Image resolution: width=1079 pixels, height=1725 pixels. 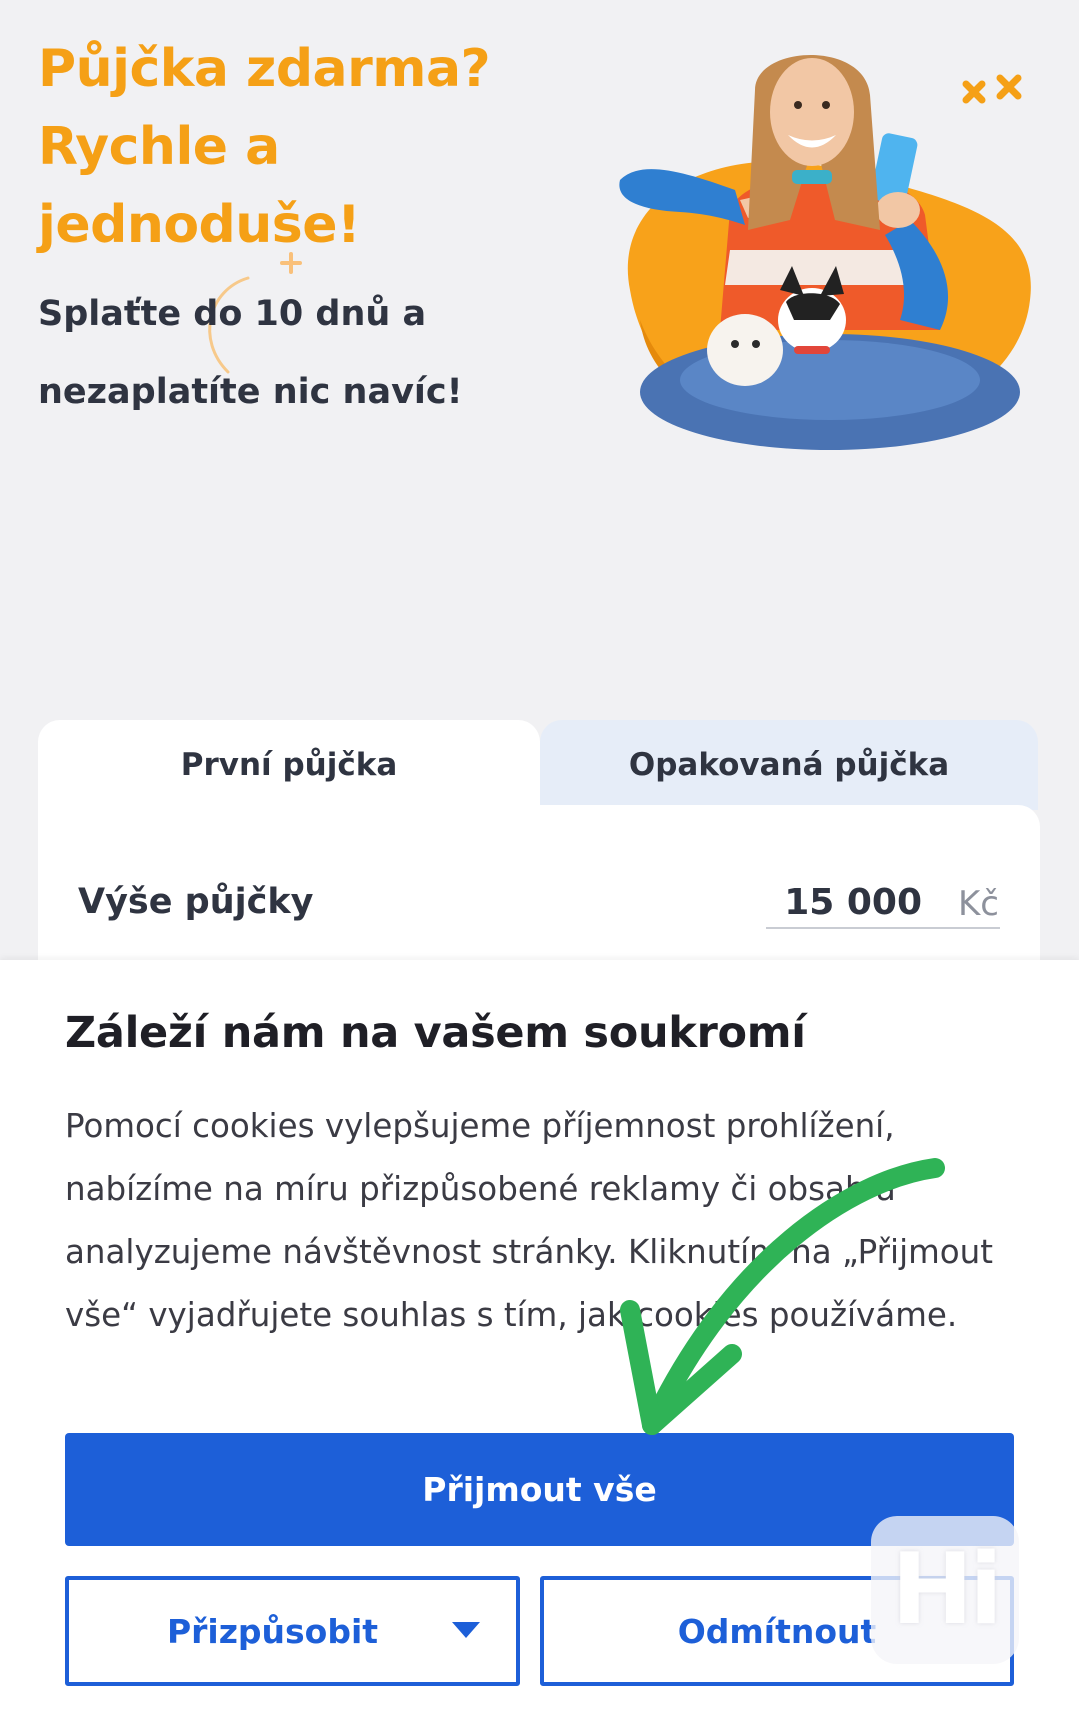 I want to click on customize-button: Přizpůsobit, so click(x=292, y=1631).